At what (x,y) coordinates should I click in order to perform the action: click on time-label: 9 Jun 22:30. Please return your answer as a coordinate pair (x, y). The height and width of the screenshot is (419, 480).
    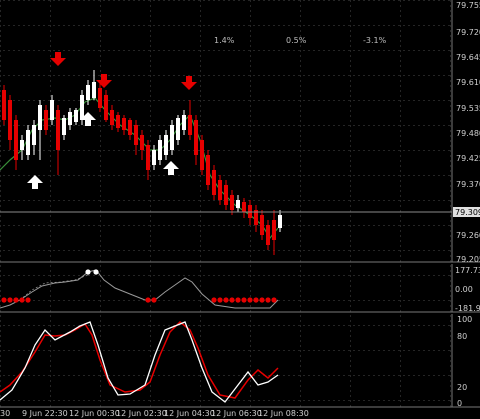
    Looking at the image, I should click on (45, 413).